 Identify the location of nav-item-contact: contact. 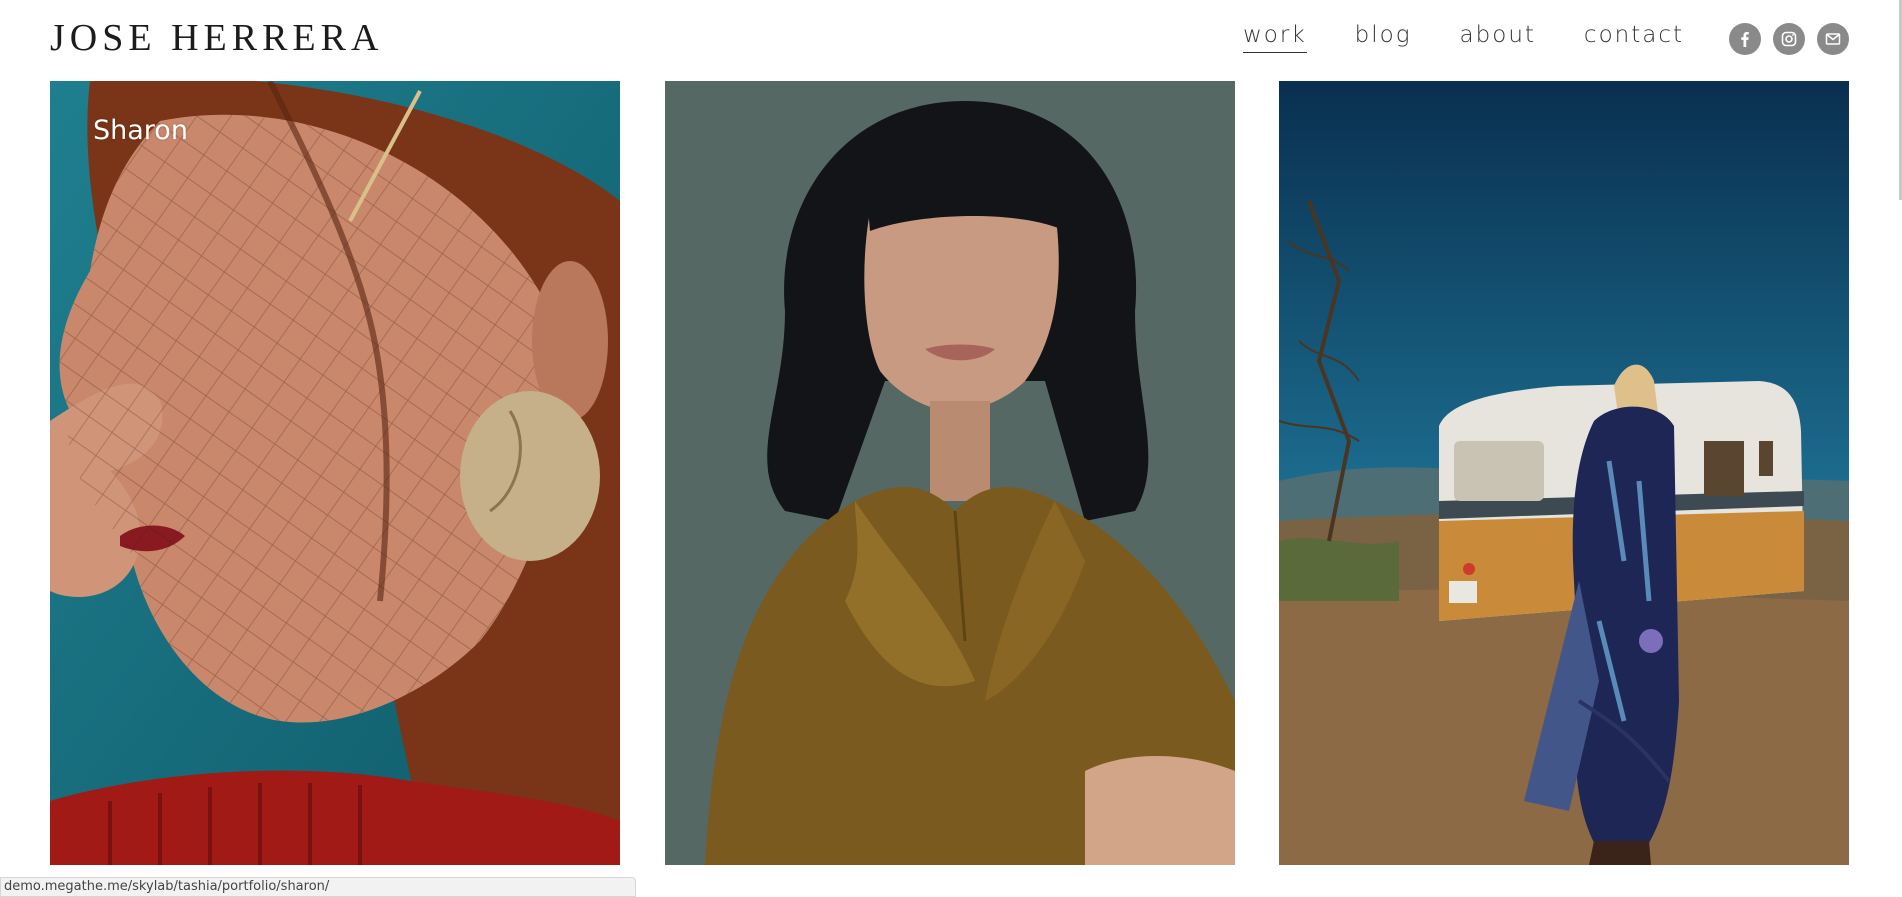
(1634, 37).